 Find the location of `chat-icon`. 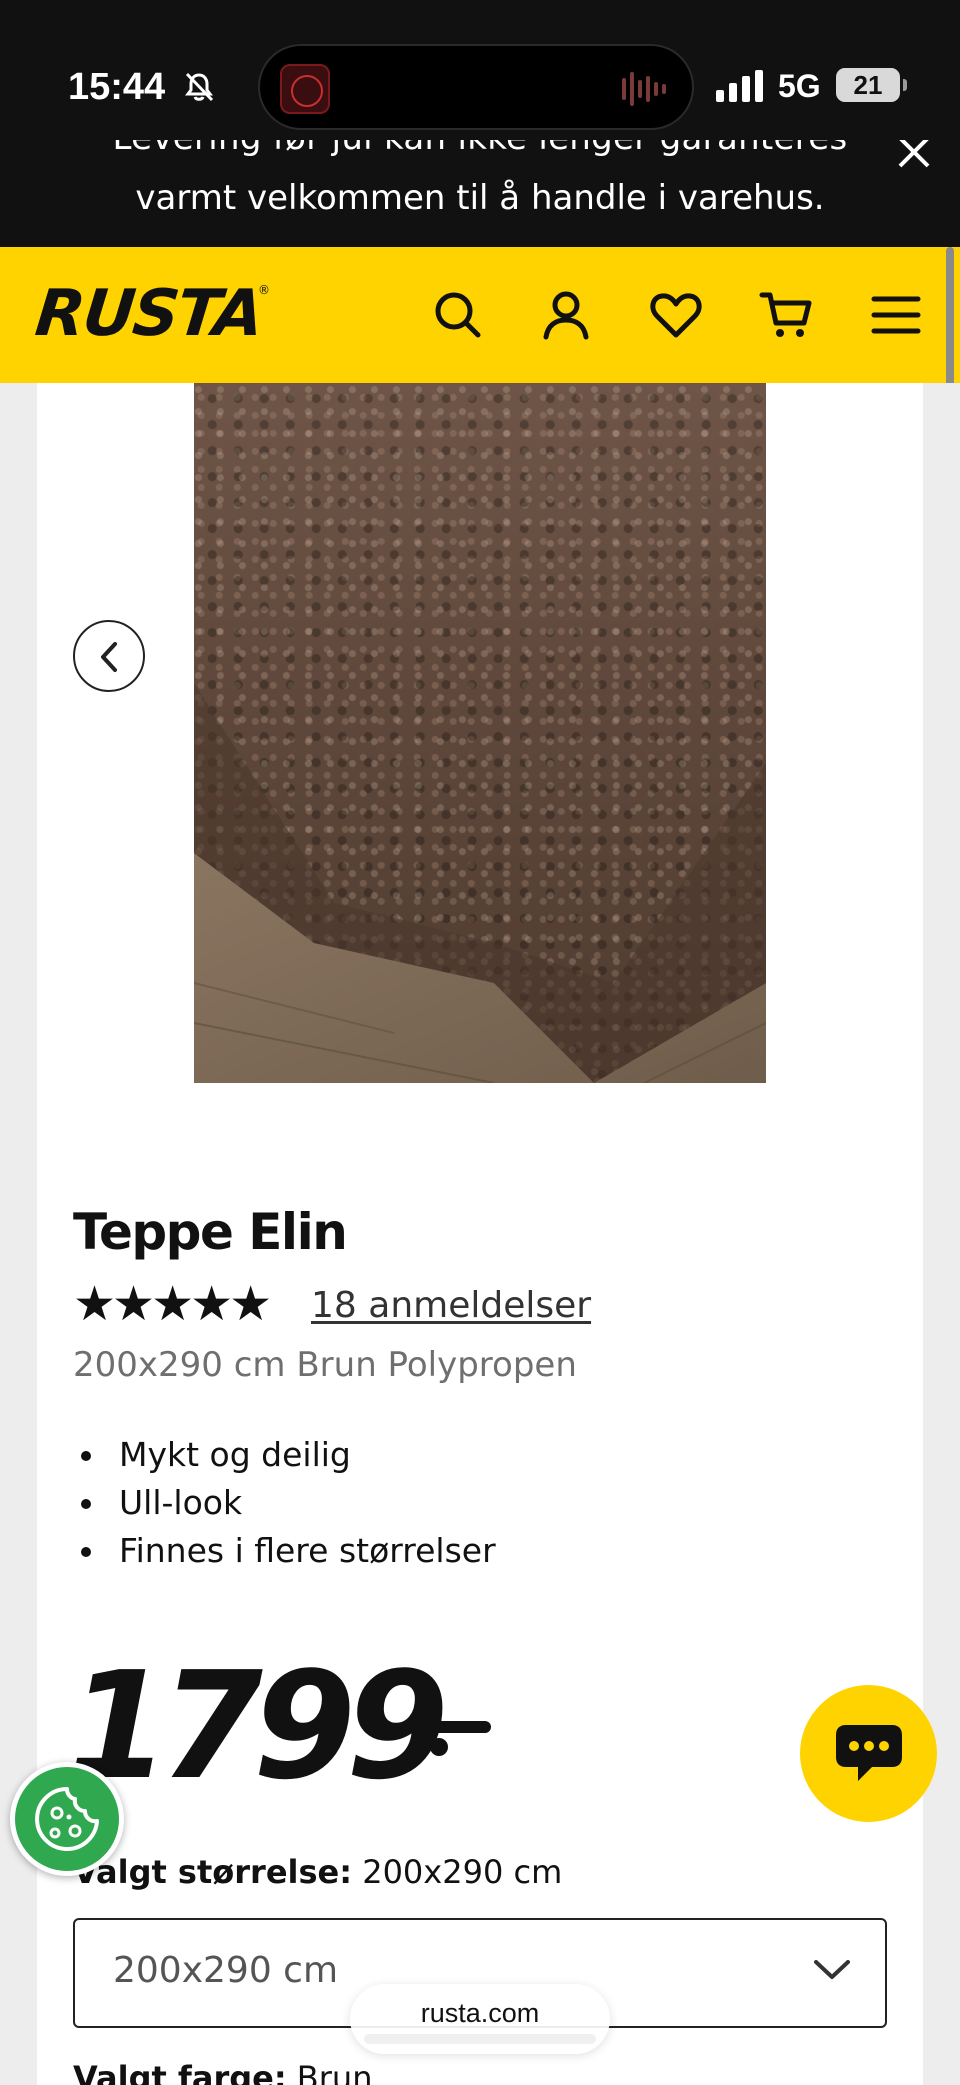

chat-icon is located at coordinates (869, 1753).